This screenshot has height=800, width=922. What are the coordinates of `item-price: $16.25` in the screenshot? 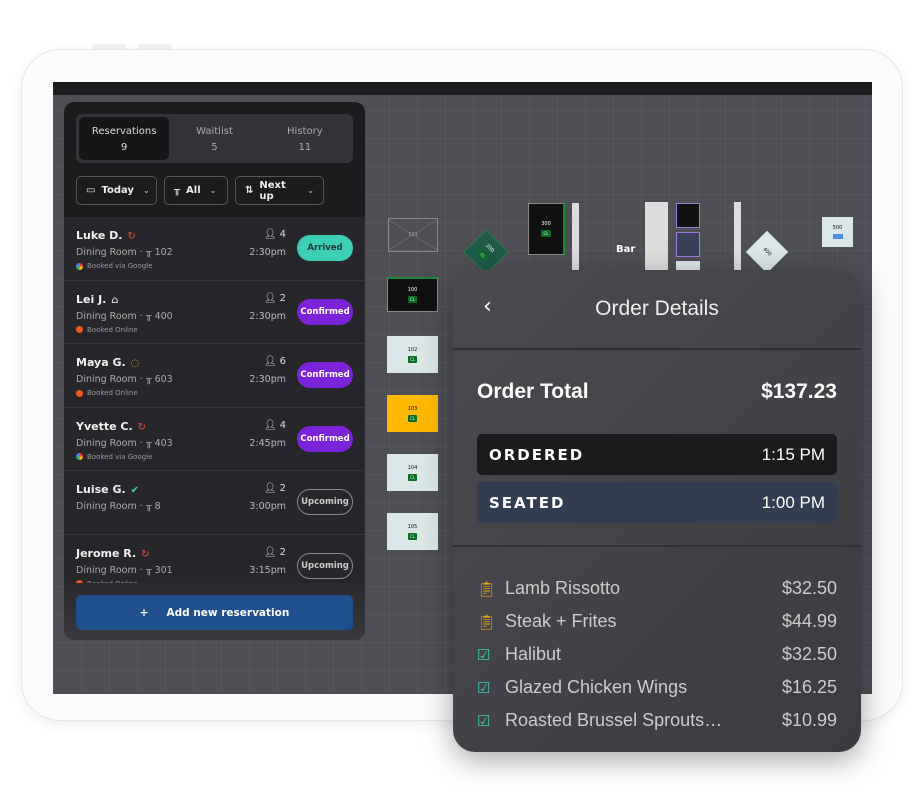 It's located at (809, 687).